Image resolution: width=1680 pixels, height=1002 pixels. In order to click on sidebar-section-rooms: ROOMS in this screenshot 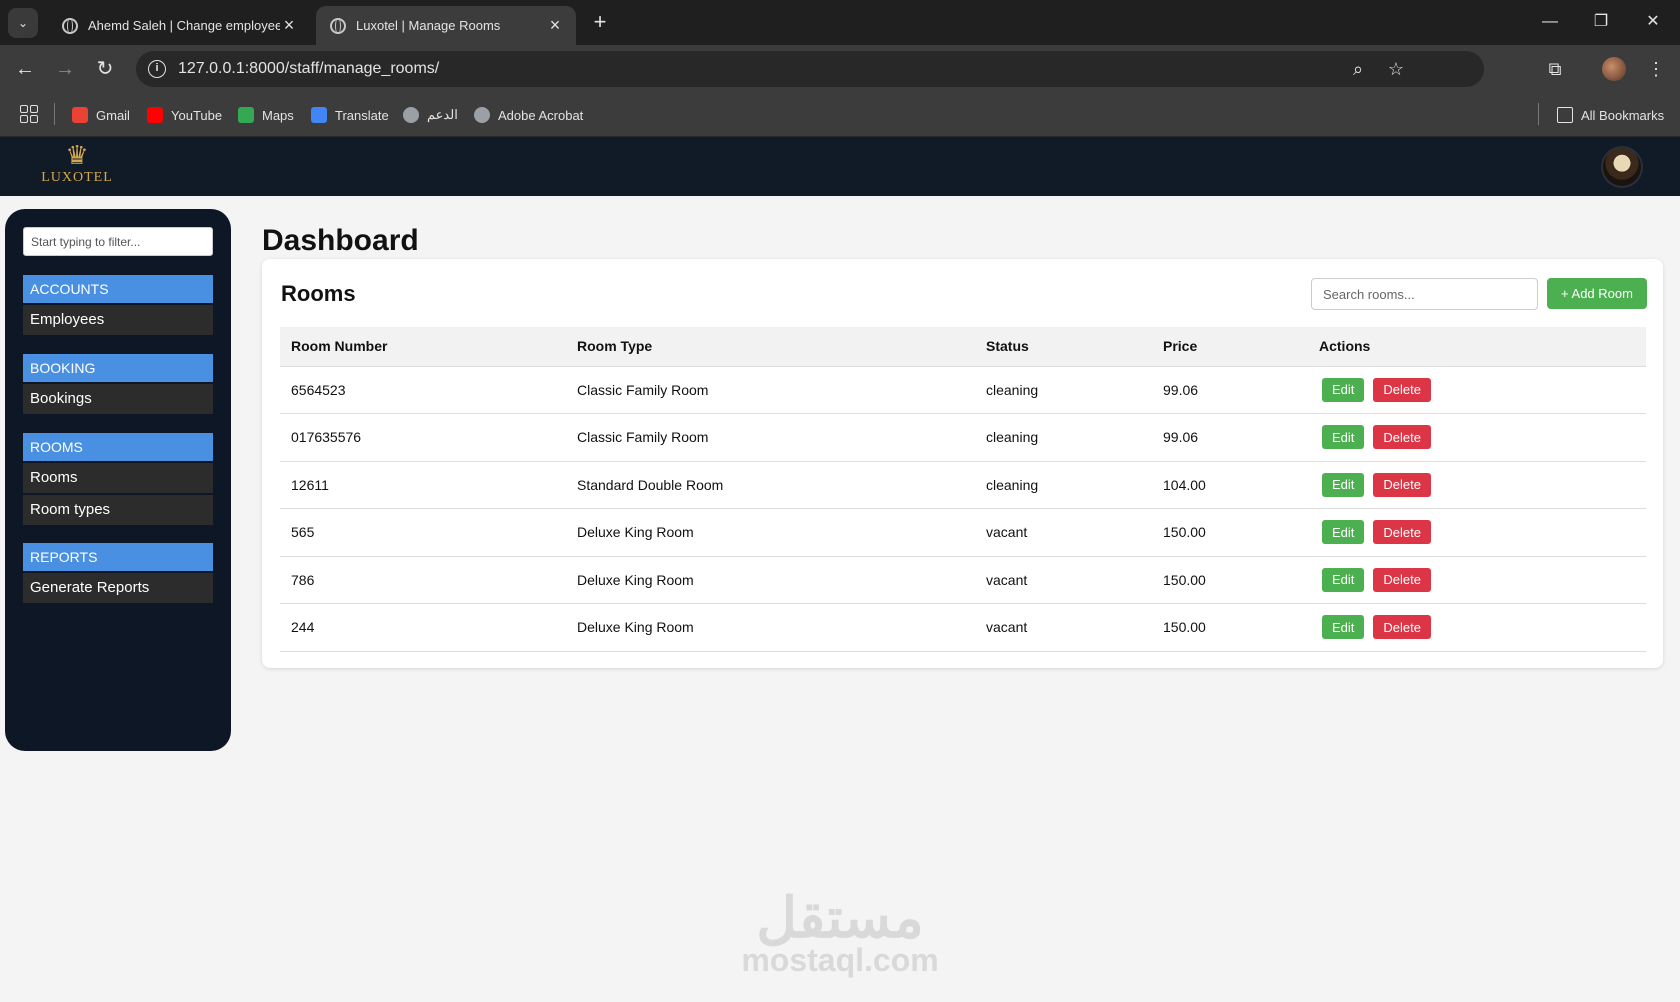, I will do `click(118, 447)`.